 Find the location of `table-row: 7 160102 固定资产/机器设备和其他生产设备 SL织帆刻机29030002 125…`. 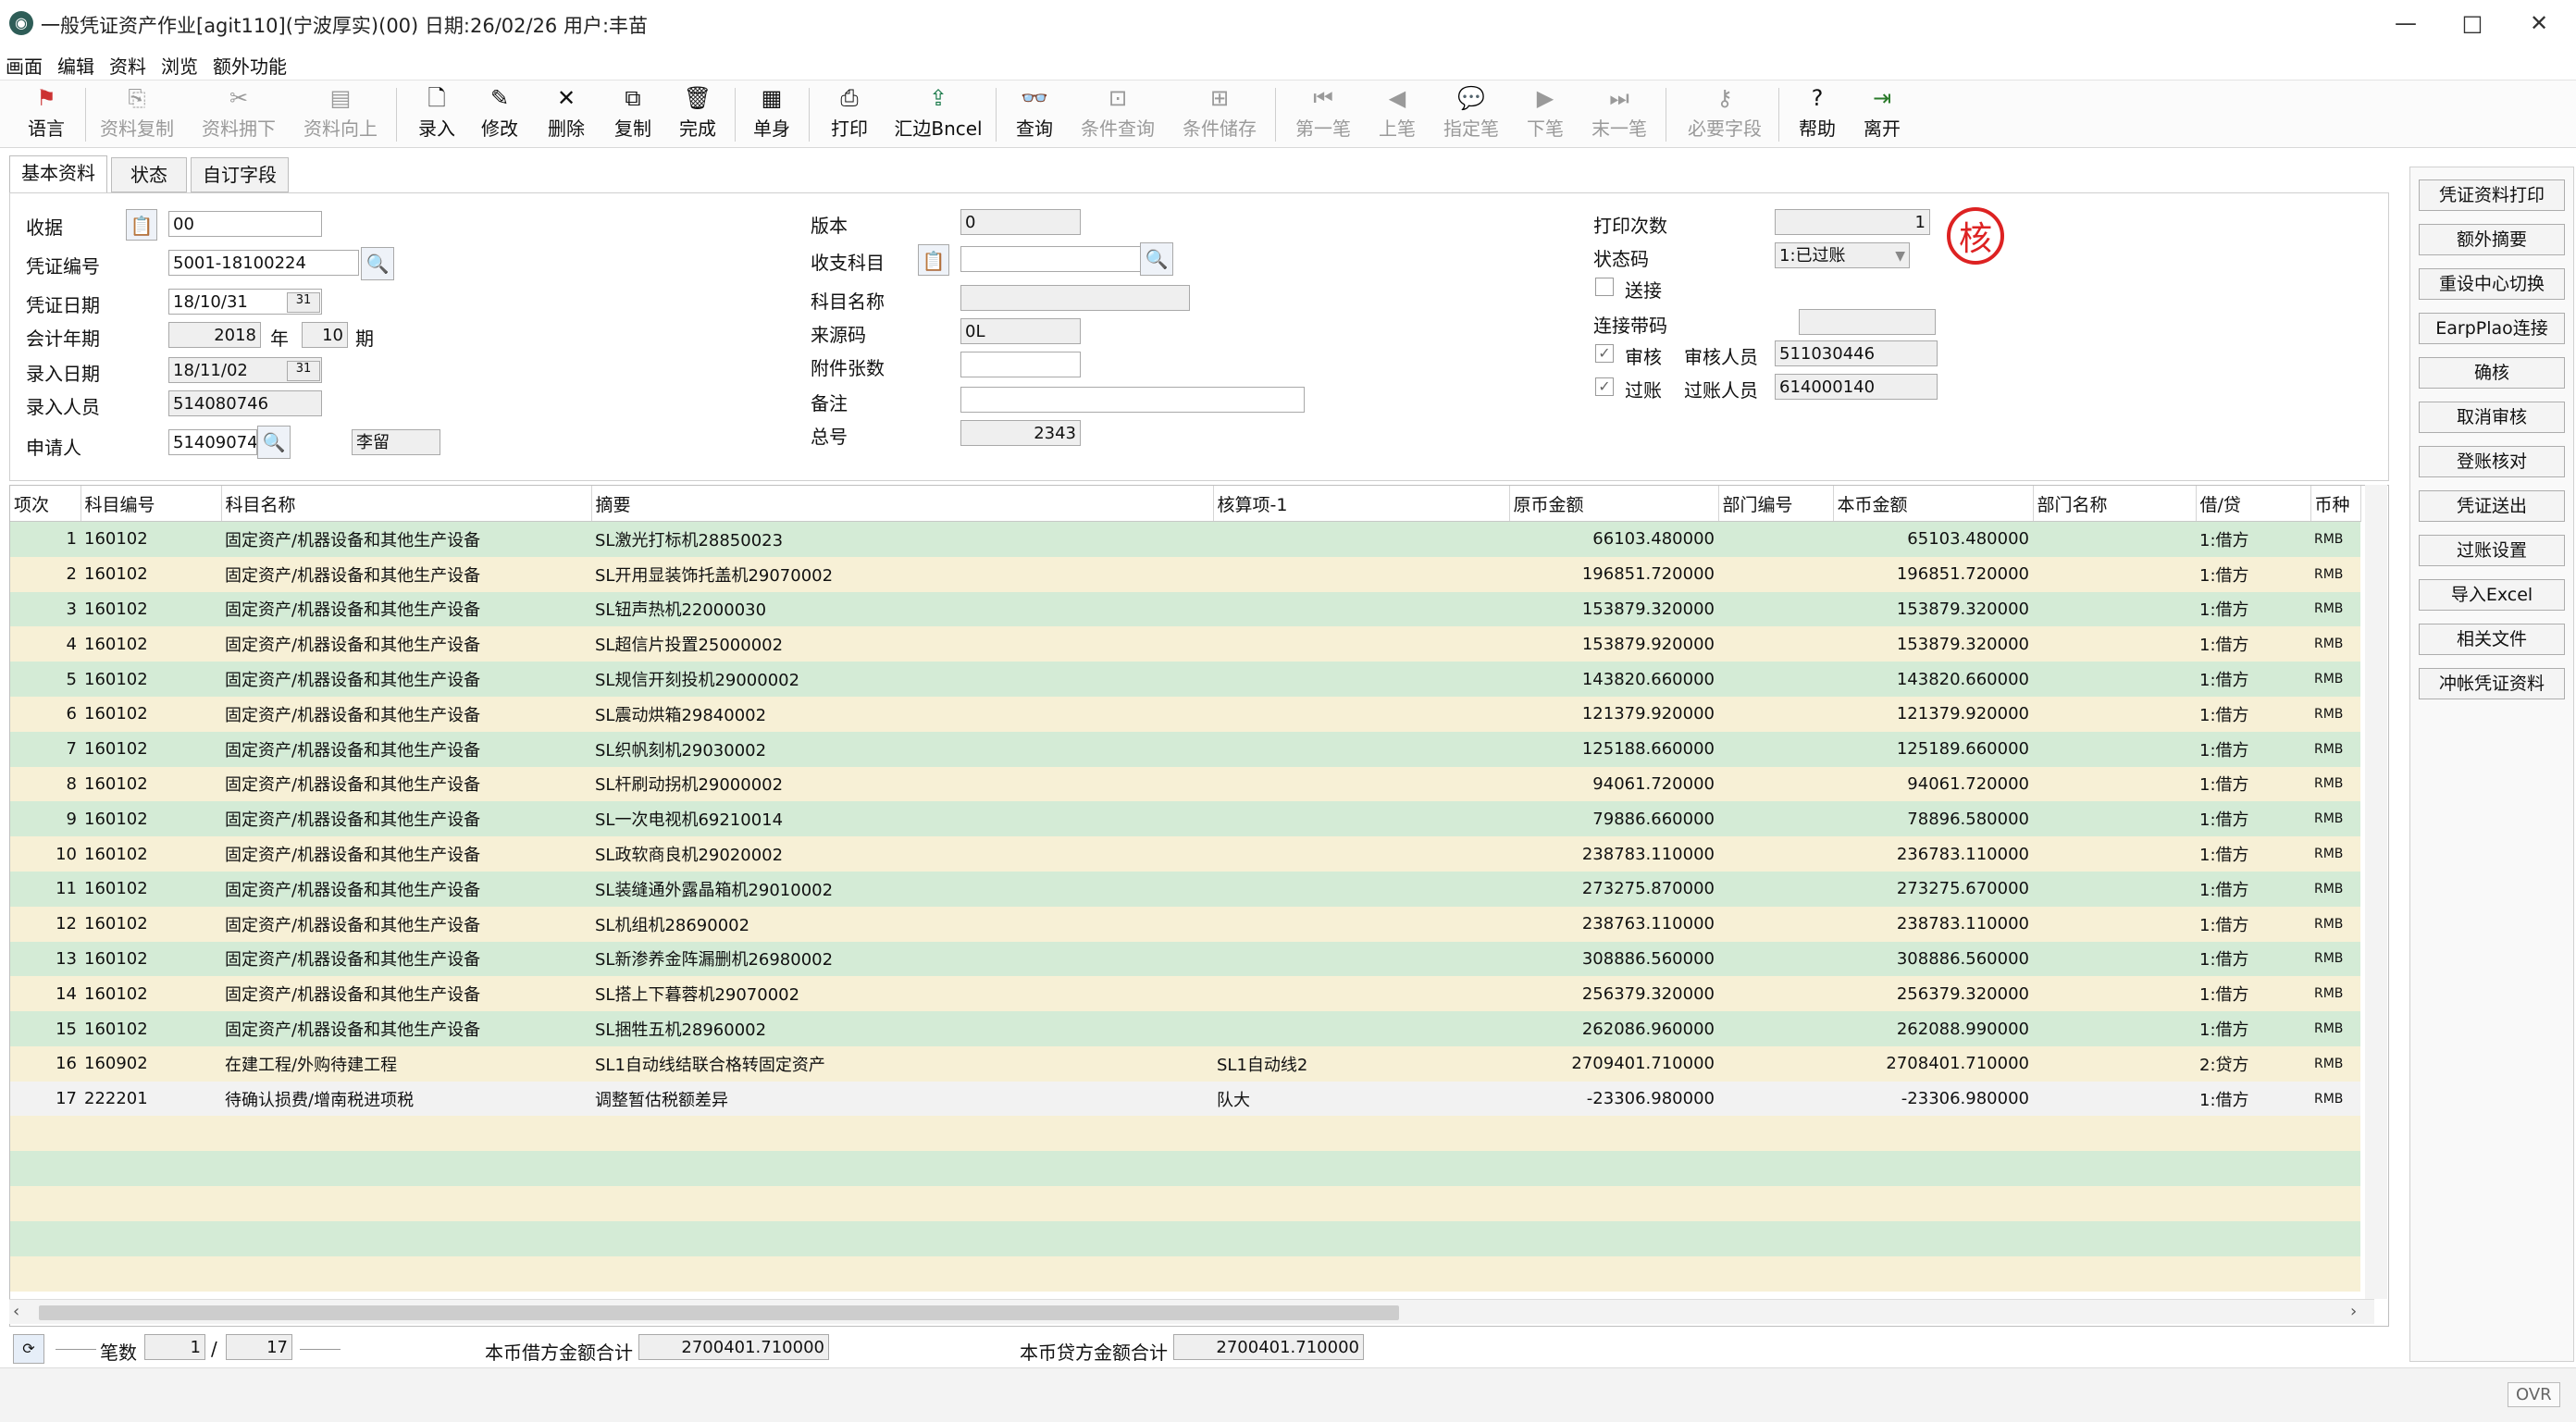

table-row: 7 160102 固定资产/机器设备和其他生产设备 SL织帆刻机29030002 125… is located at coordinates (1185, 749).